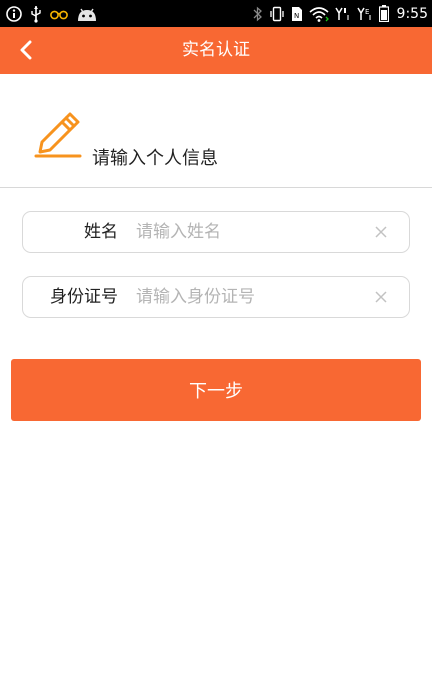 This screenshot has width=432, height=691. Describe the element at coordinates (252, 232) in the screenshot. I see `name-input` at that location.